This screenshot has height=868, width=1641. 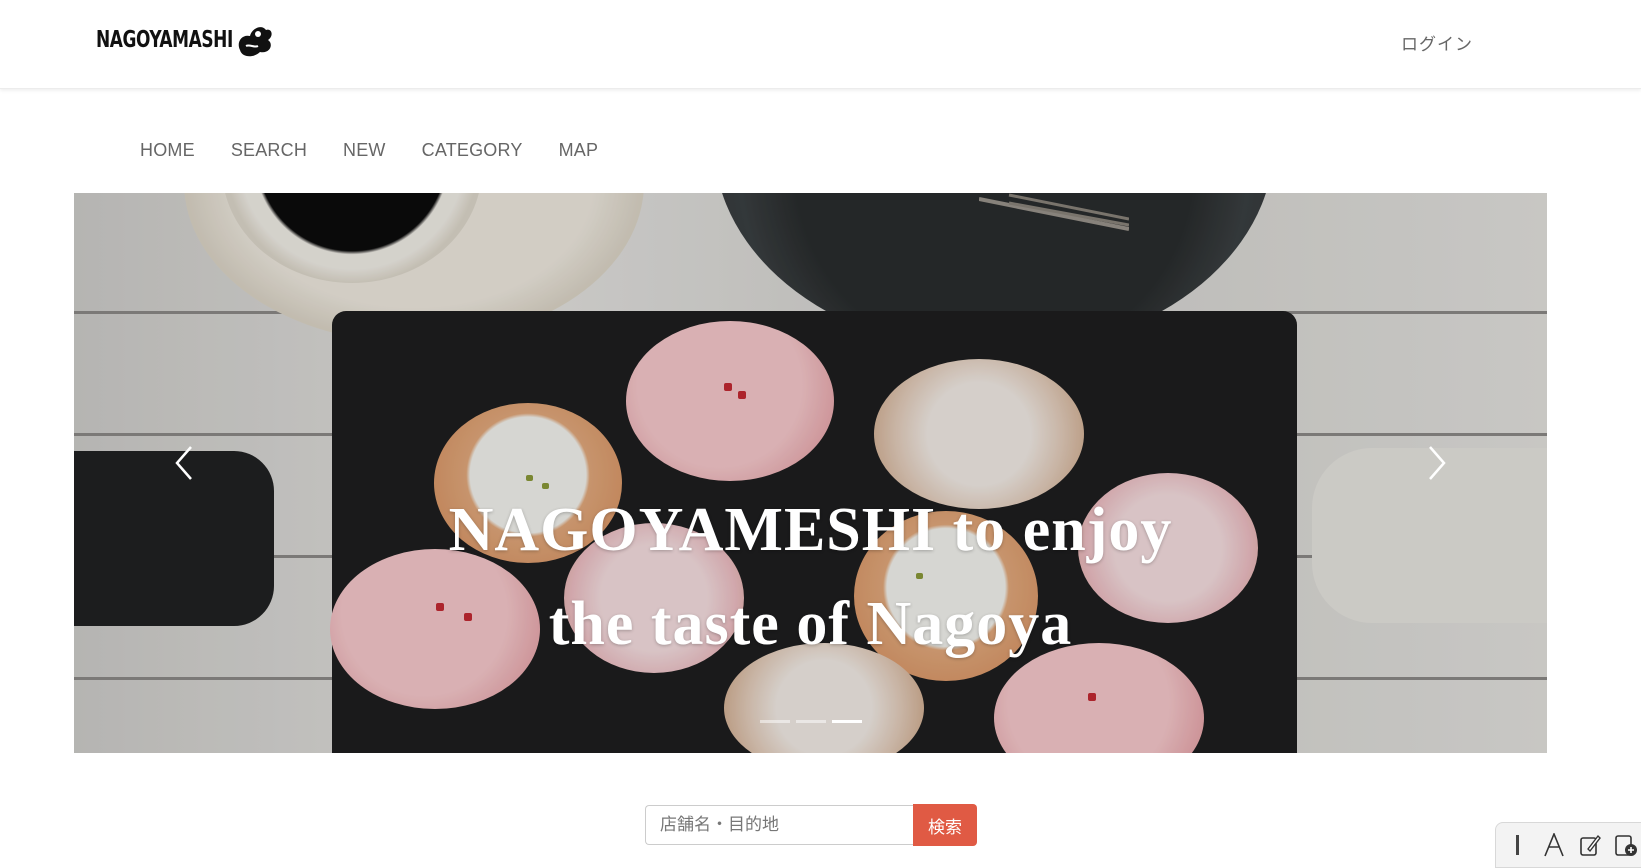 What do you see at coordinates (945, 825) in the screenshot?
I see `search-button: 検索` at bounding box center [945, 825].